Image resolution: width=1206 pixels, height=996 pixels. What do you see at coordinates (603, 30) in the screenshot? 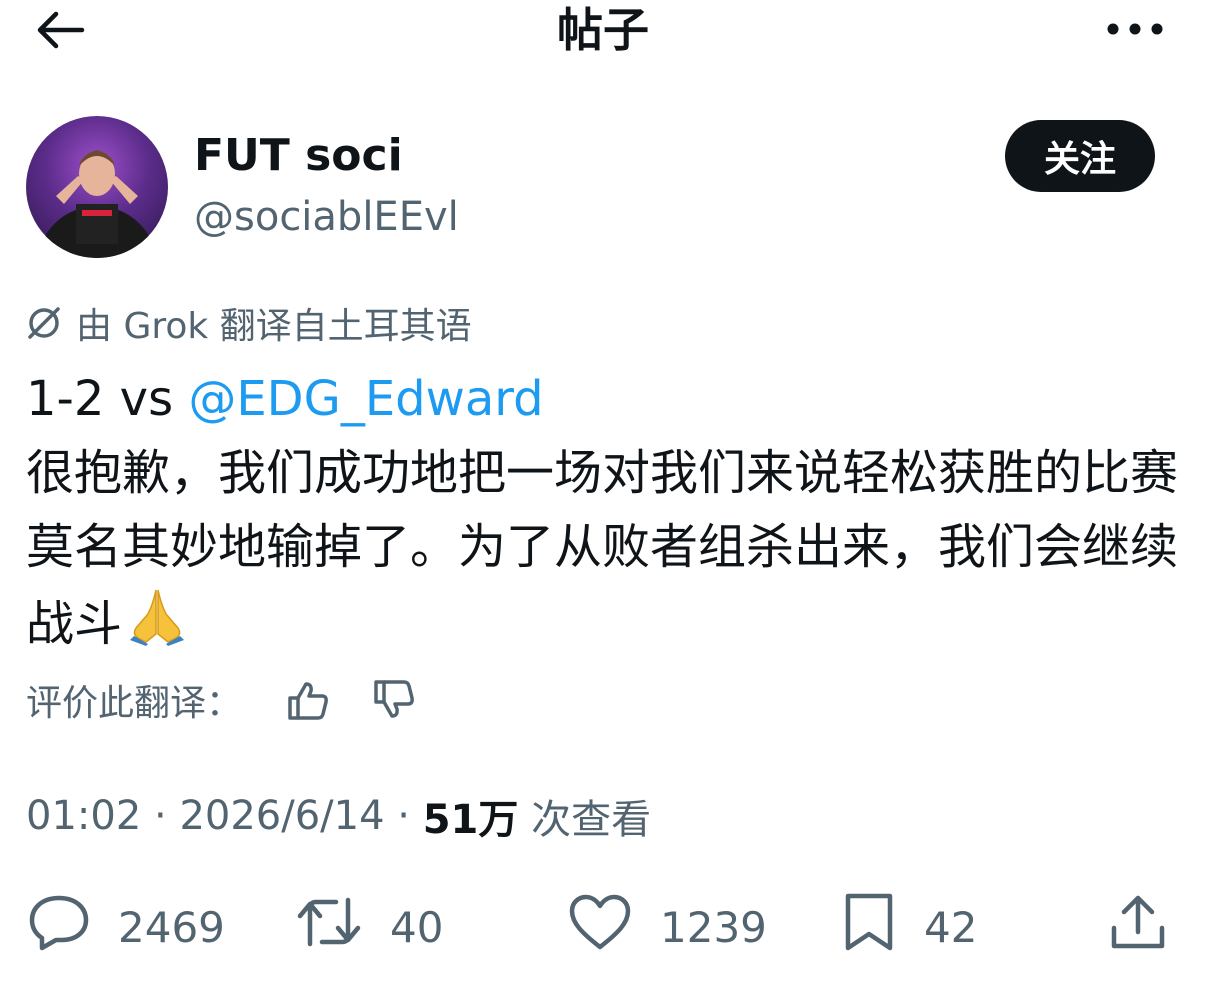
I see `page-title: 帖子` at bounding box center [603, 30].